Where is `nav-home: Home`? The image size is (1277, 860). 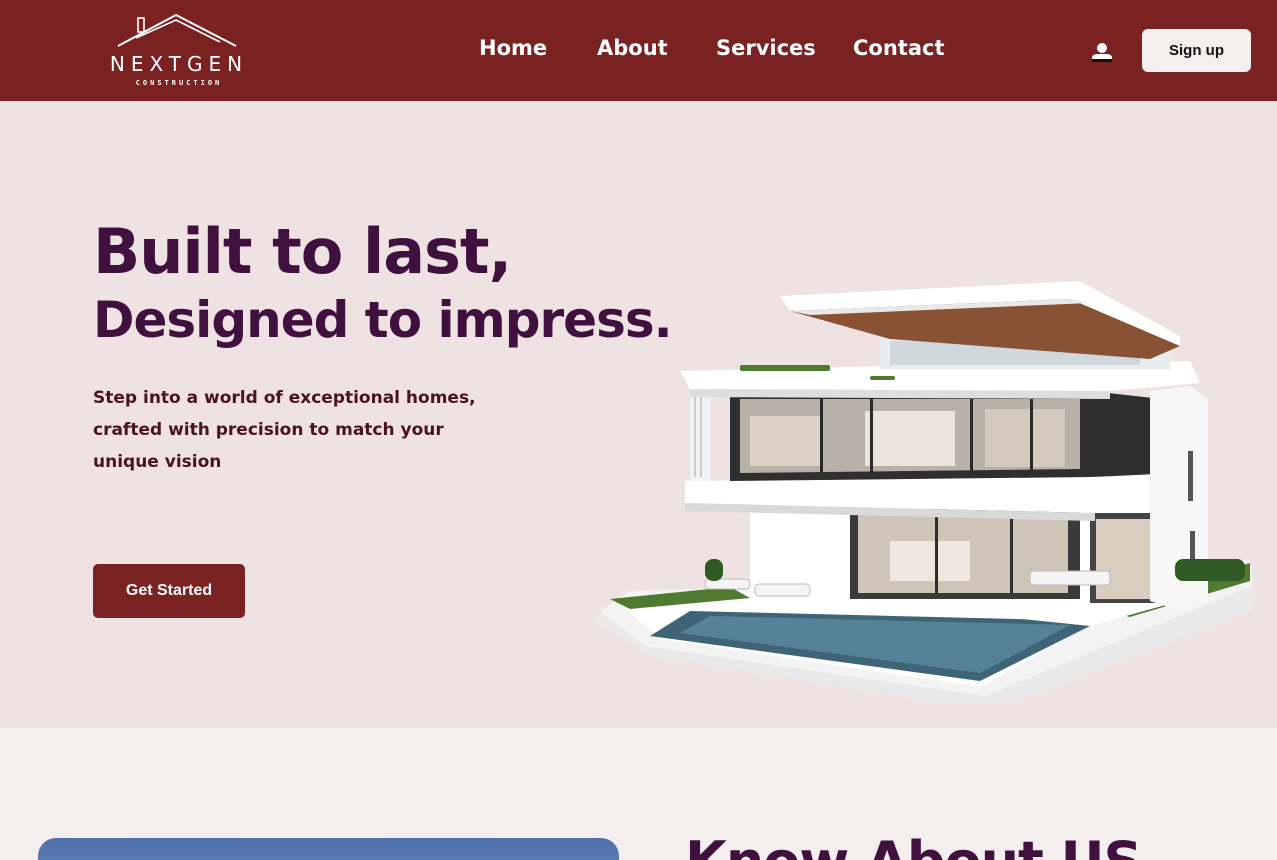 nav-home: Home is located at coordinates (513, 48).